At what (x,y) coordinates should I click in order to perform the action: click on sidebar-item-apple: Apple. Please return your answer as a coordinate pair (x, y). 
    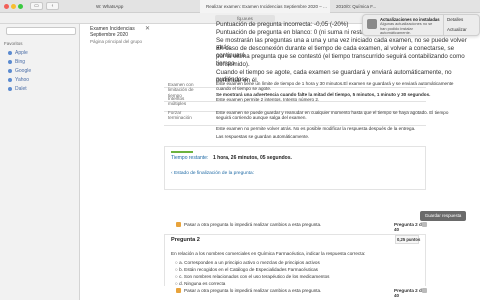
    Looking at the image, I should click on (18, 53).